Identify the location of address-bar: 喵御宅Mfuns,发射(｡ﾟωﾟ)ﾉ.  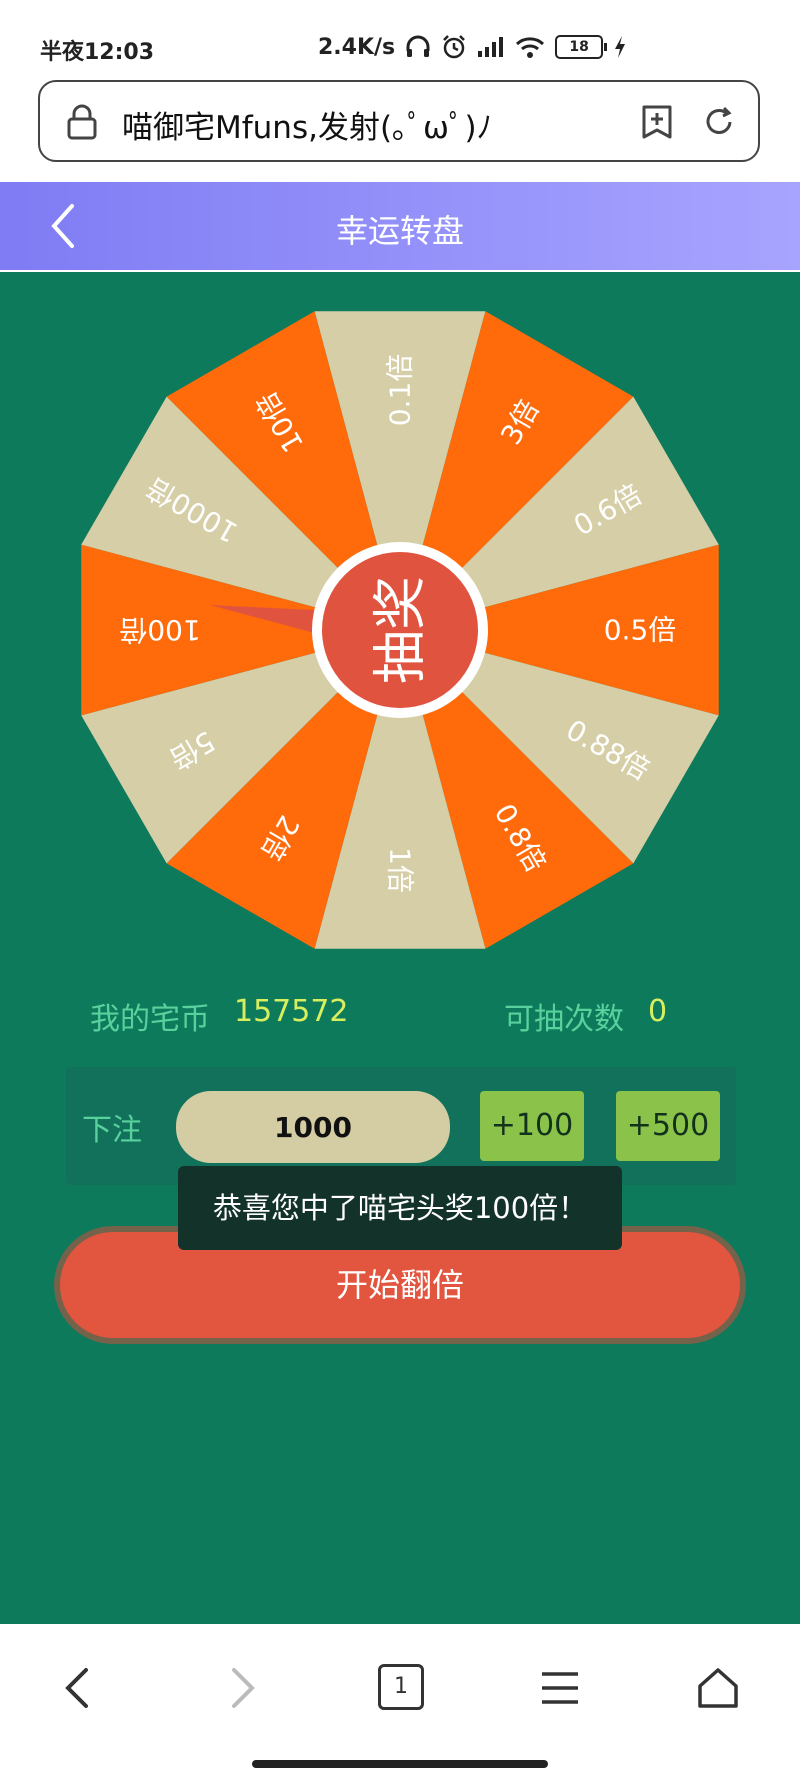
(399, 121).